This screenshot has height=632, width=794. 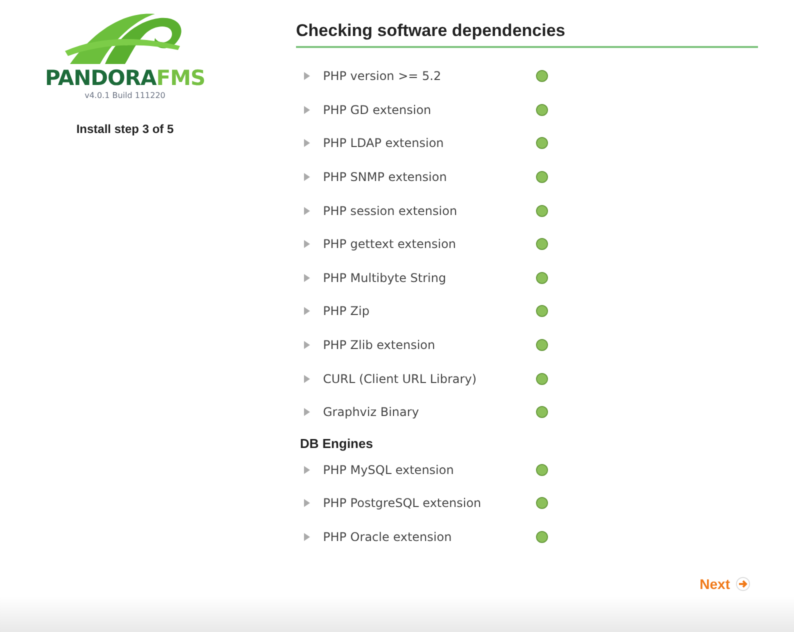 I want to click on check-label: PHP Zlib extension, so click(x=379, y=345).